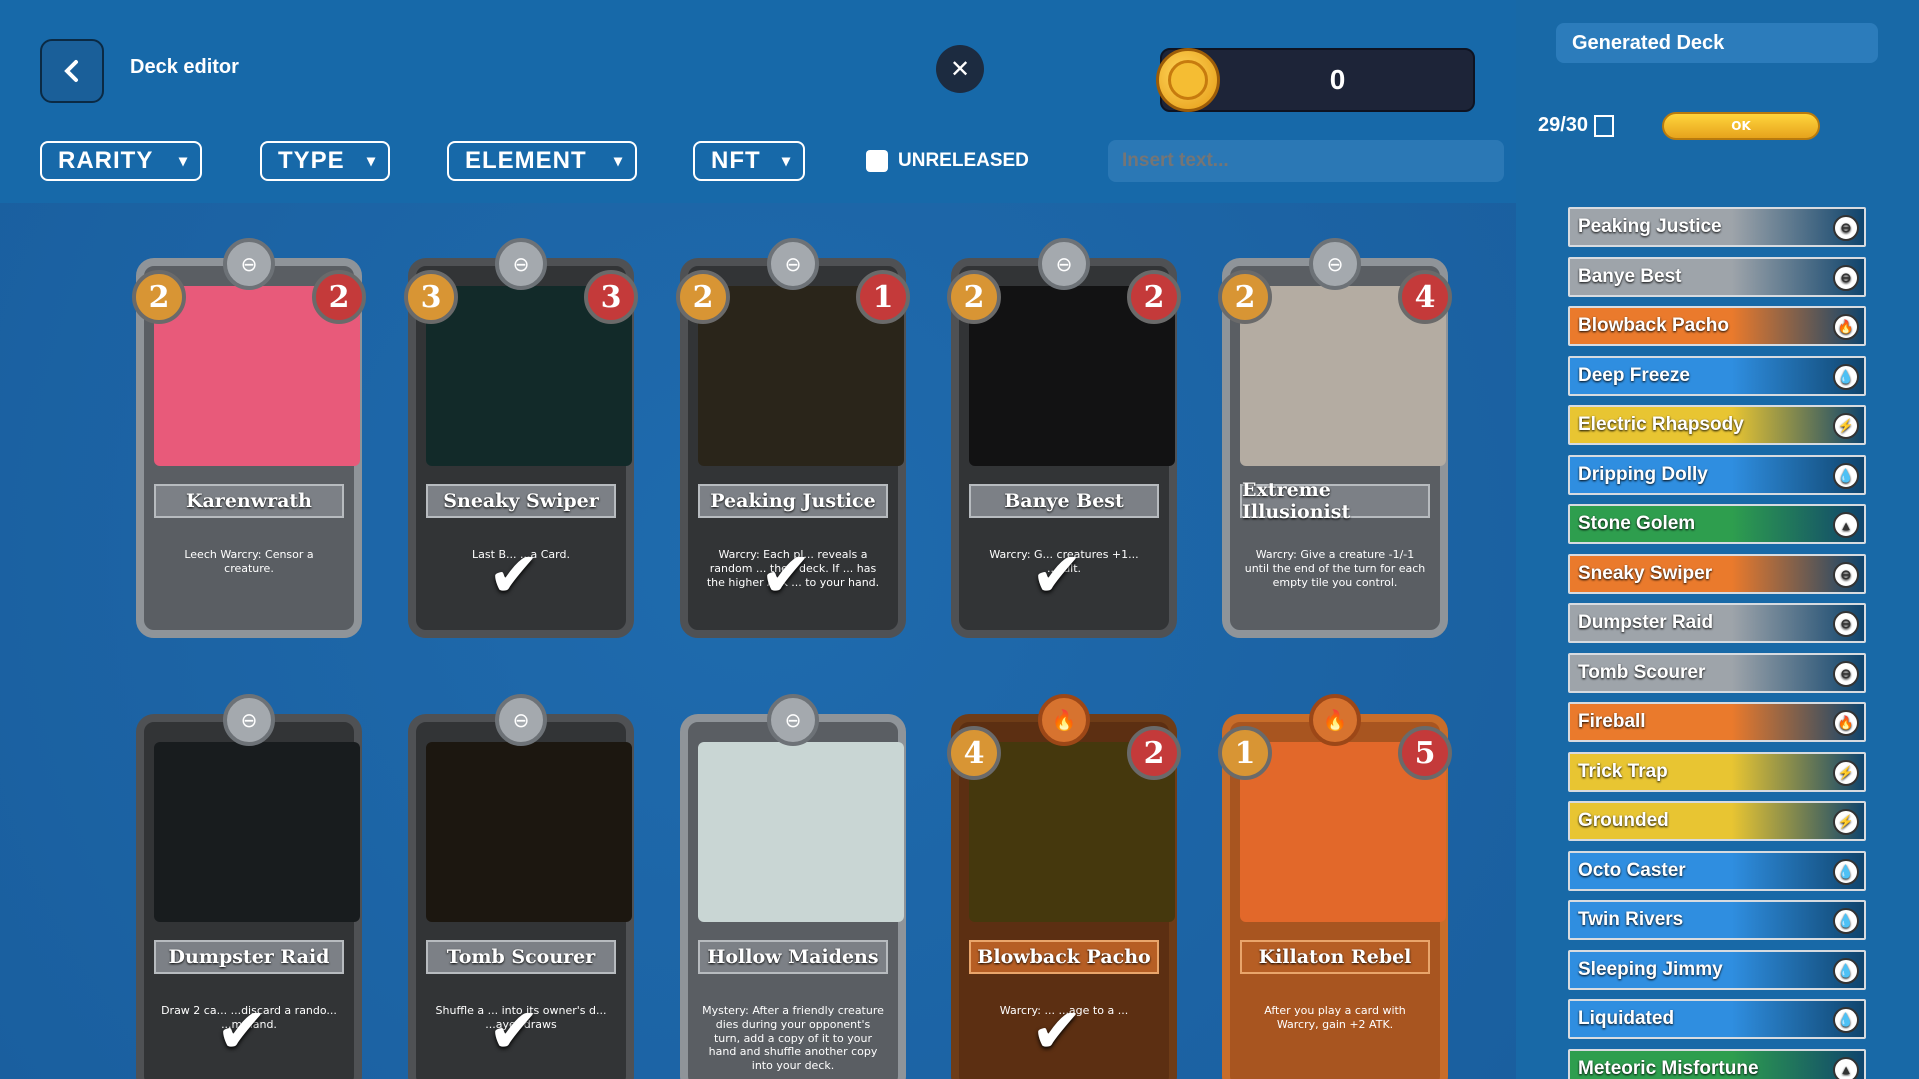 The width and height of the screenshot is (1919, 1079). Describe the element at coordinates (786, 161) in the screenshot. I see `chevron-down-icon: ▾` at that location.